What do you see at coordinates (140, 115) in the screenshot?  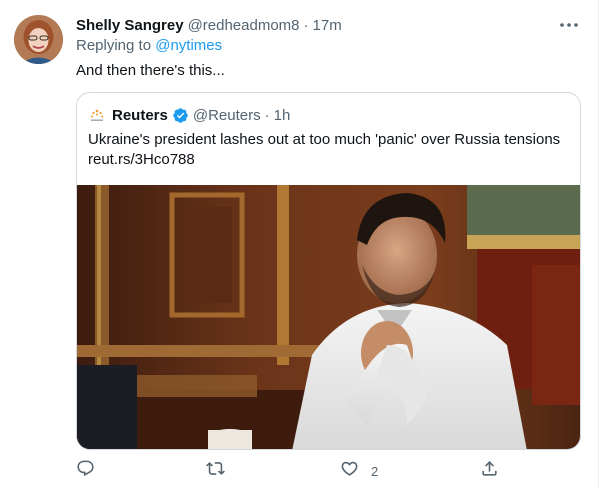 I see `quoted-author-name: Reuters` at bounding box center [140, 115].